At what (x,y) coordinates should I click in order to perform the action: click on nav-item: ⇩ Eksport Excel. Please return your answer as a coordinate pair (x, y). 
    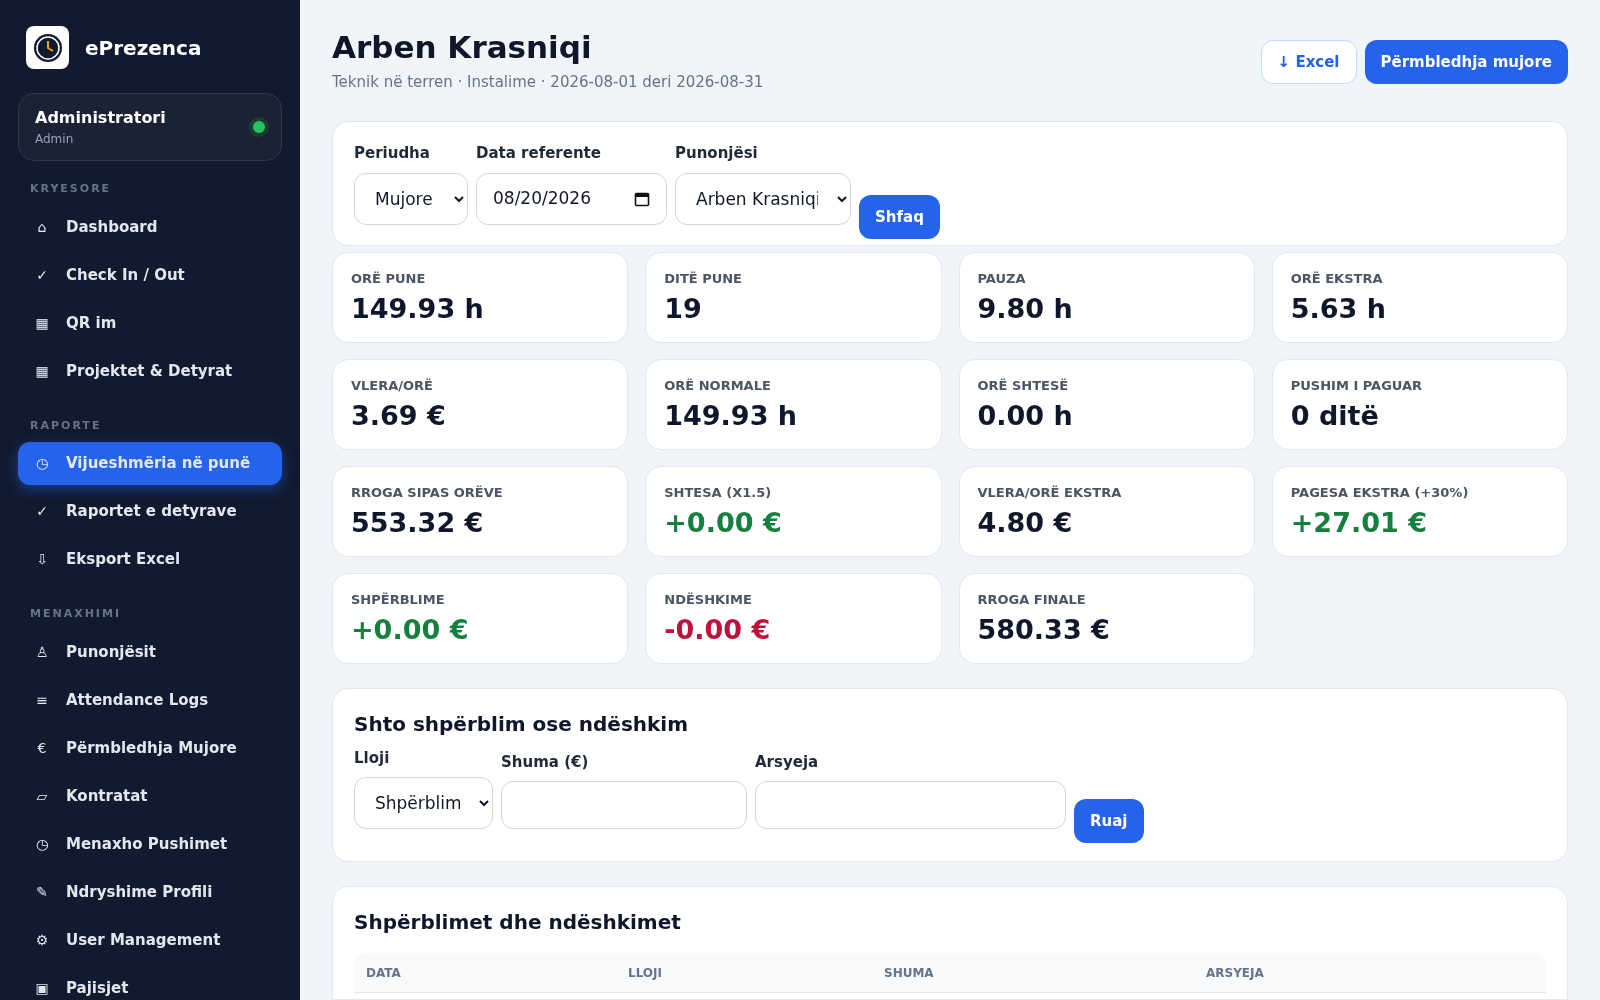
    Looking at the image, I should click on (150, 559).